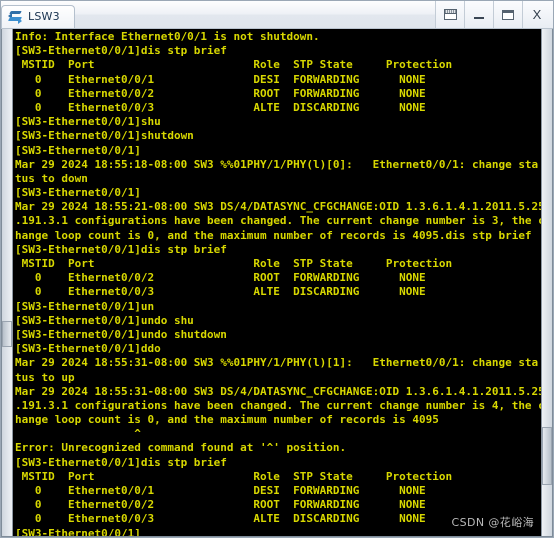  Describe the element at coordinates (121, 334) in the screenshot. I see `terminal-line: [SW3-Ethernet0/0/1]undo shutdown` at that location.